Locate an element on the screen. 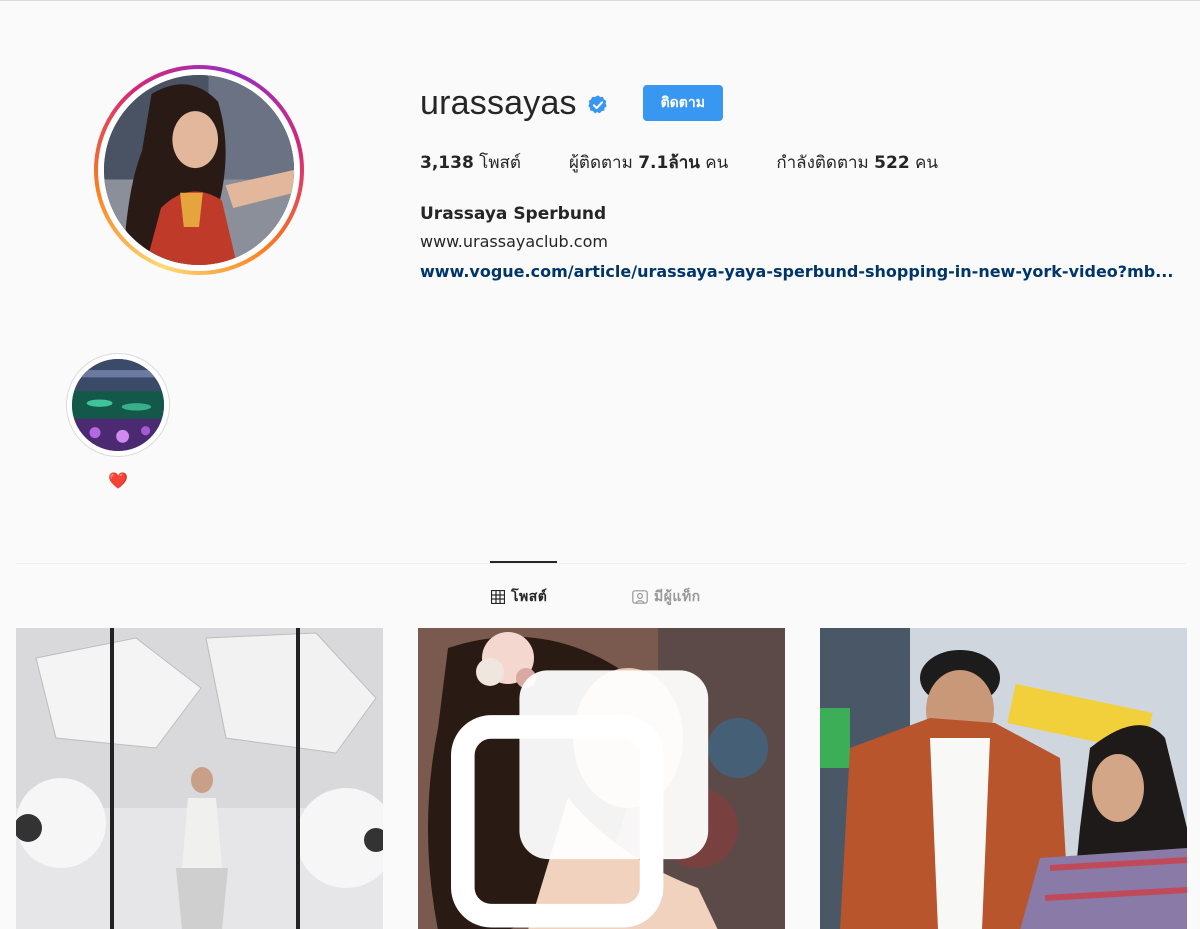 The width and height of the screenshot is (1200, 929). profile-avatar is located at coordinates (199, 170).